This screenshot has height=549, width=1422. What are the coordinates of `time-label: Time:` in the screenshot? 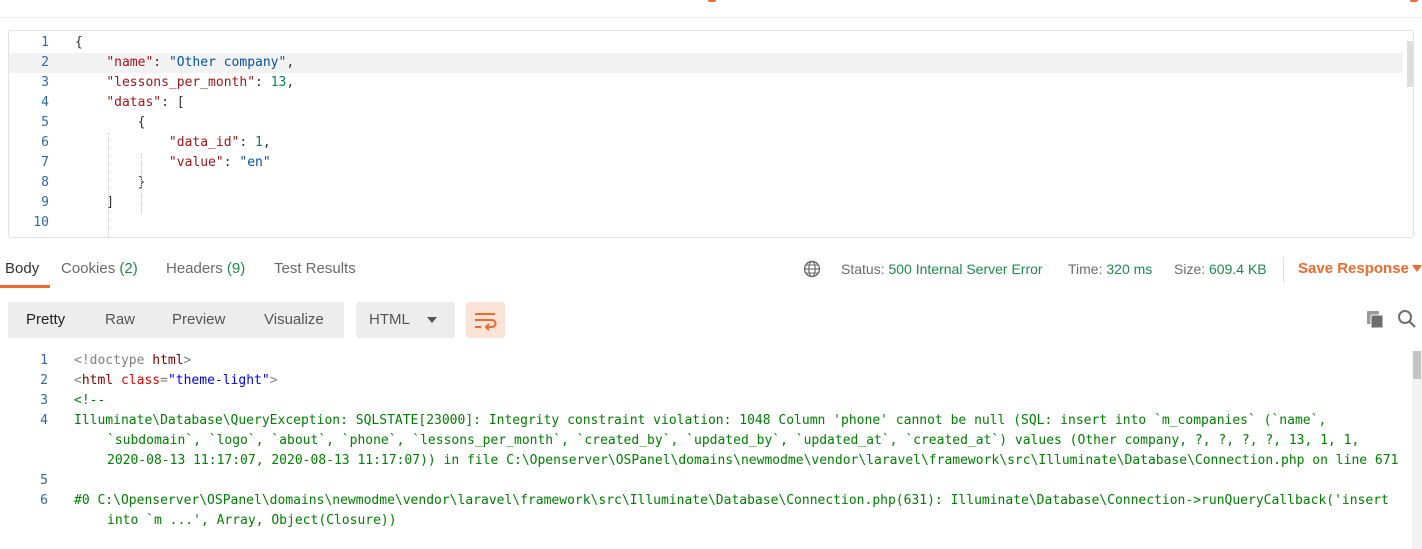 It's located at (1085, 269).